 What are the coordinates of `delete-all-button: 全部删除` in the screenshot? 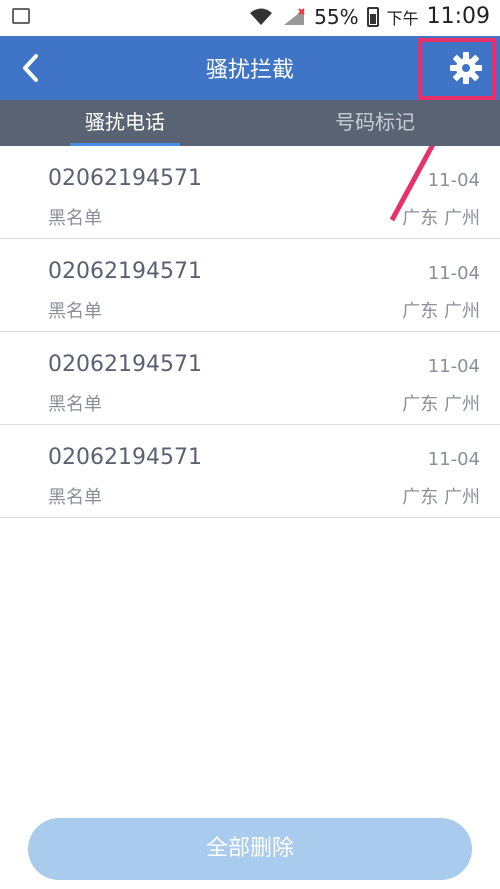 It's located at (250, 849).